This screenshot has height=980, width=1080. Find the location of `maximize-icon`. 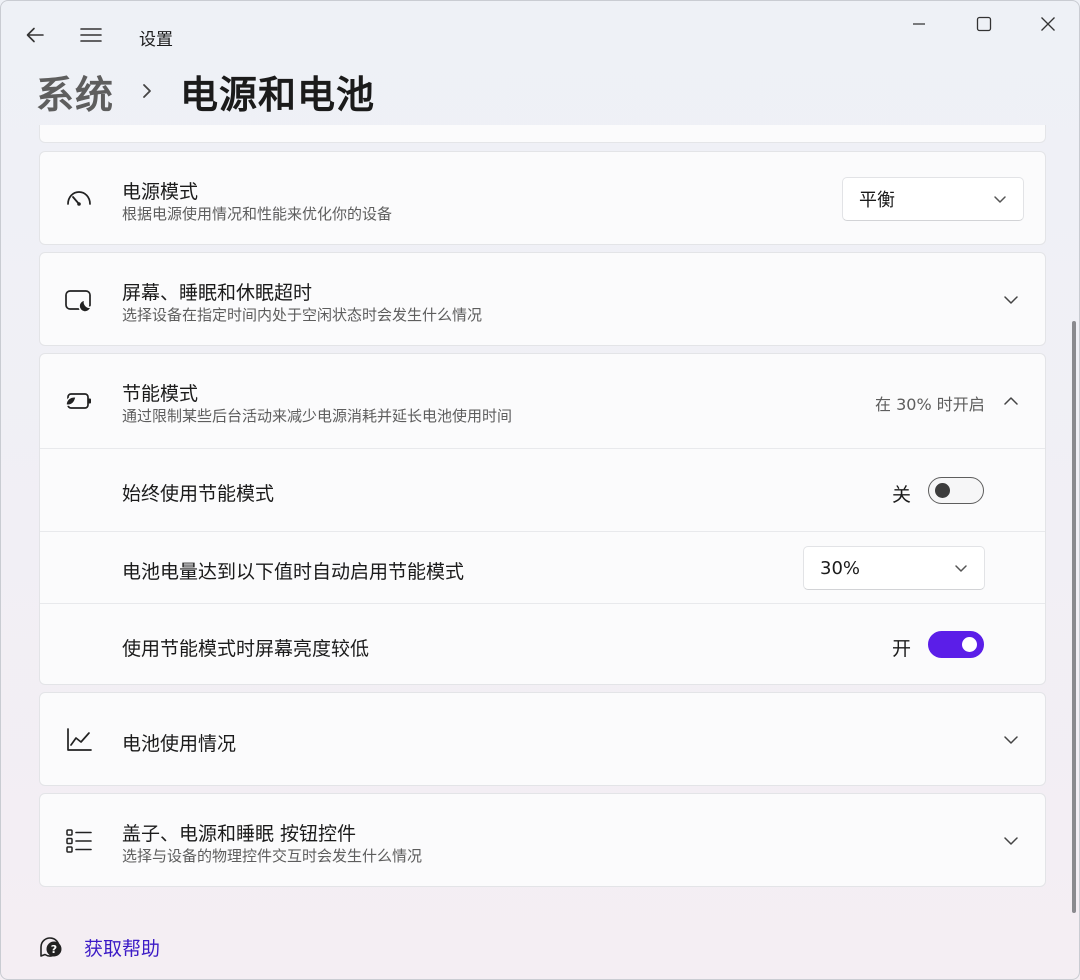

maximize-icon is located at coordinates (984, 24).